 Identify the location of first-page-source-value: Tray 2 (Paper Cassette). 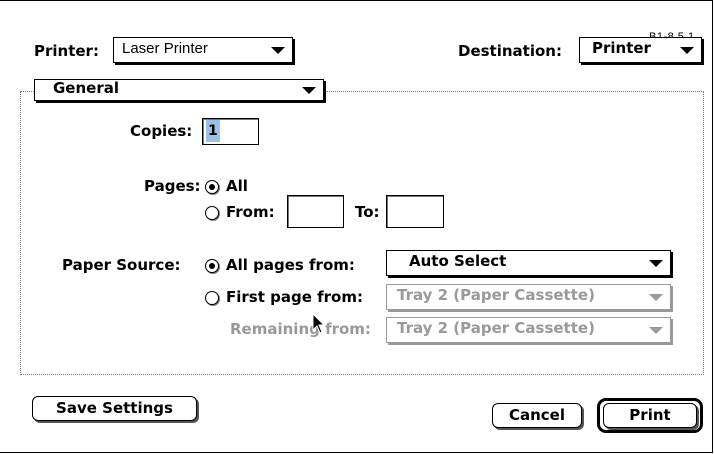
(496, 295).